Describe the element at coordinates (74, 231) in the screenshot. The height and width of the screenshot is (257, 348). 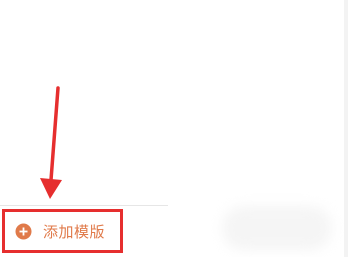
I see `add-template-label: 添加模版` at that location.